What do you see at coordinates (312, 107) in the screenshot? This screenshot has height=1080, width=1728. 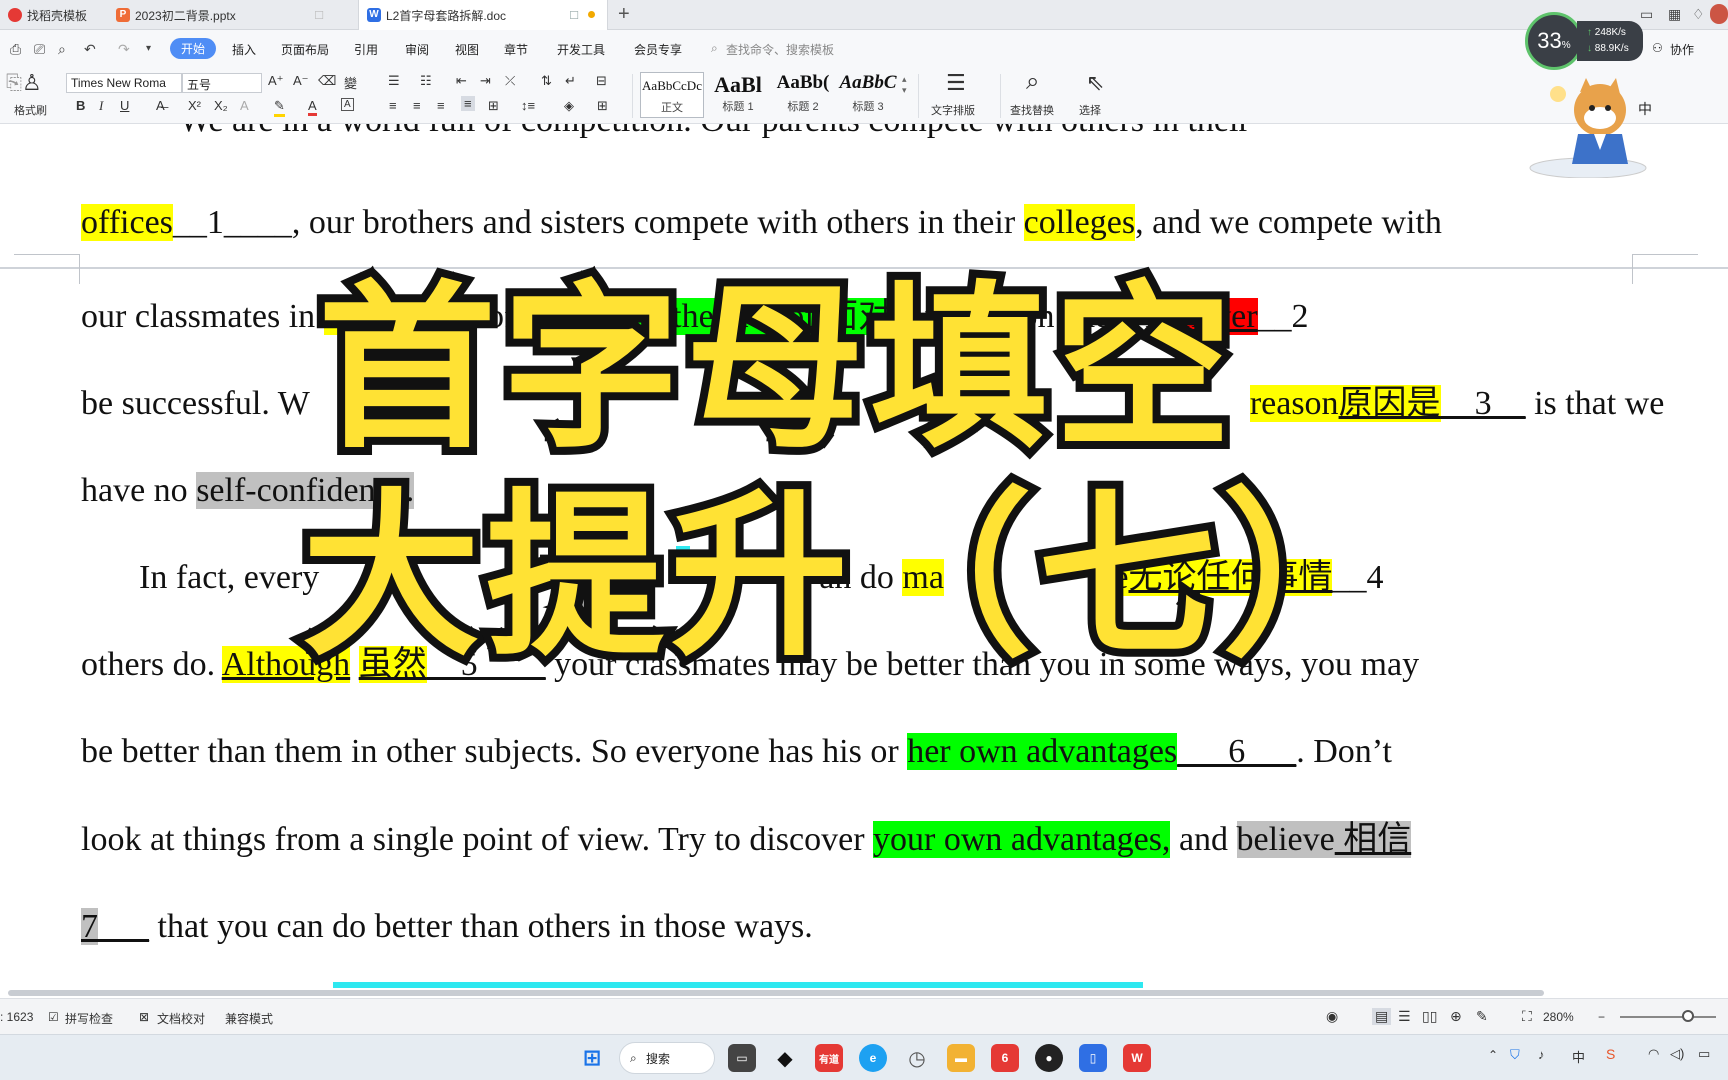 I see `font-color-icon: A` at bounding box center [312, 107].